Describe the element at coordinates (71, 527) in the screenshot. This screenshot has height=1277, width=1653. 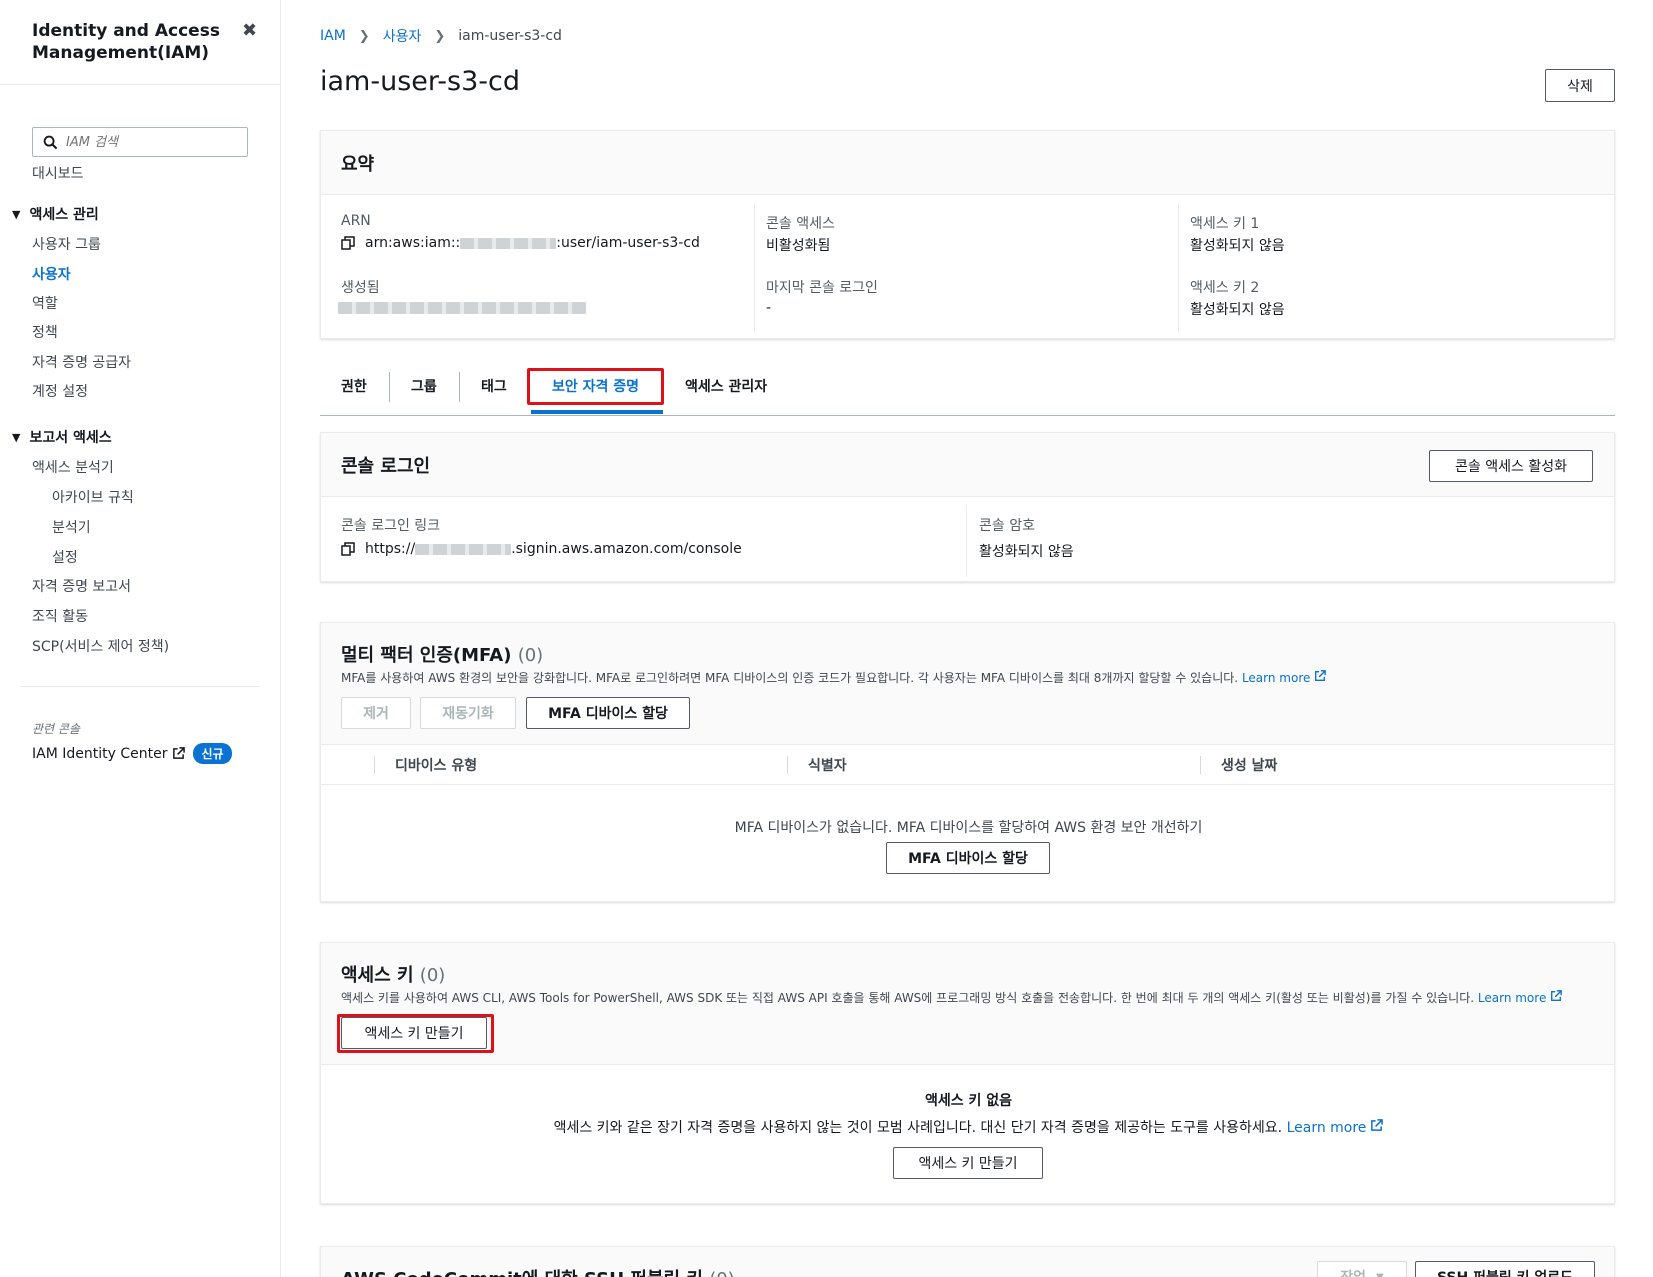
I see `sidebar-item-analyzers: 분석기` at that location.